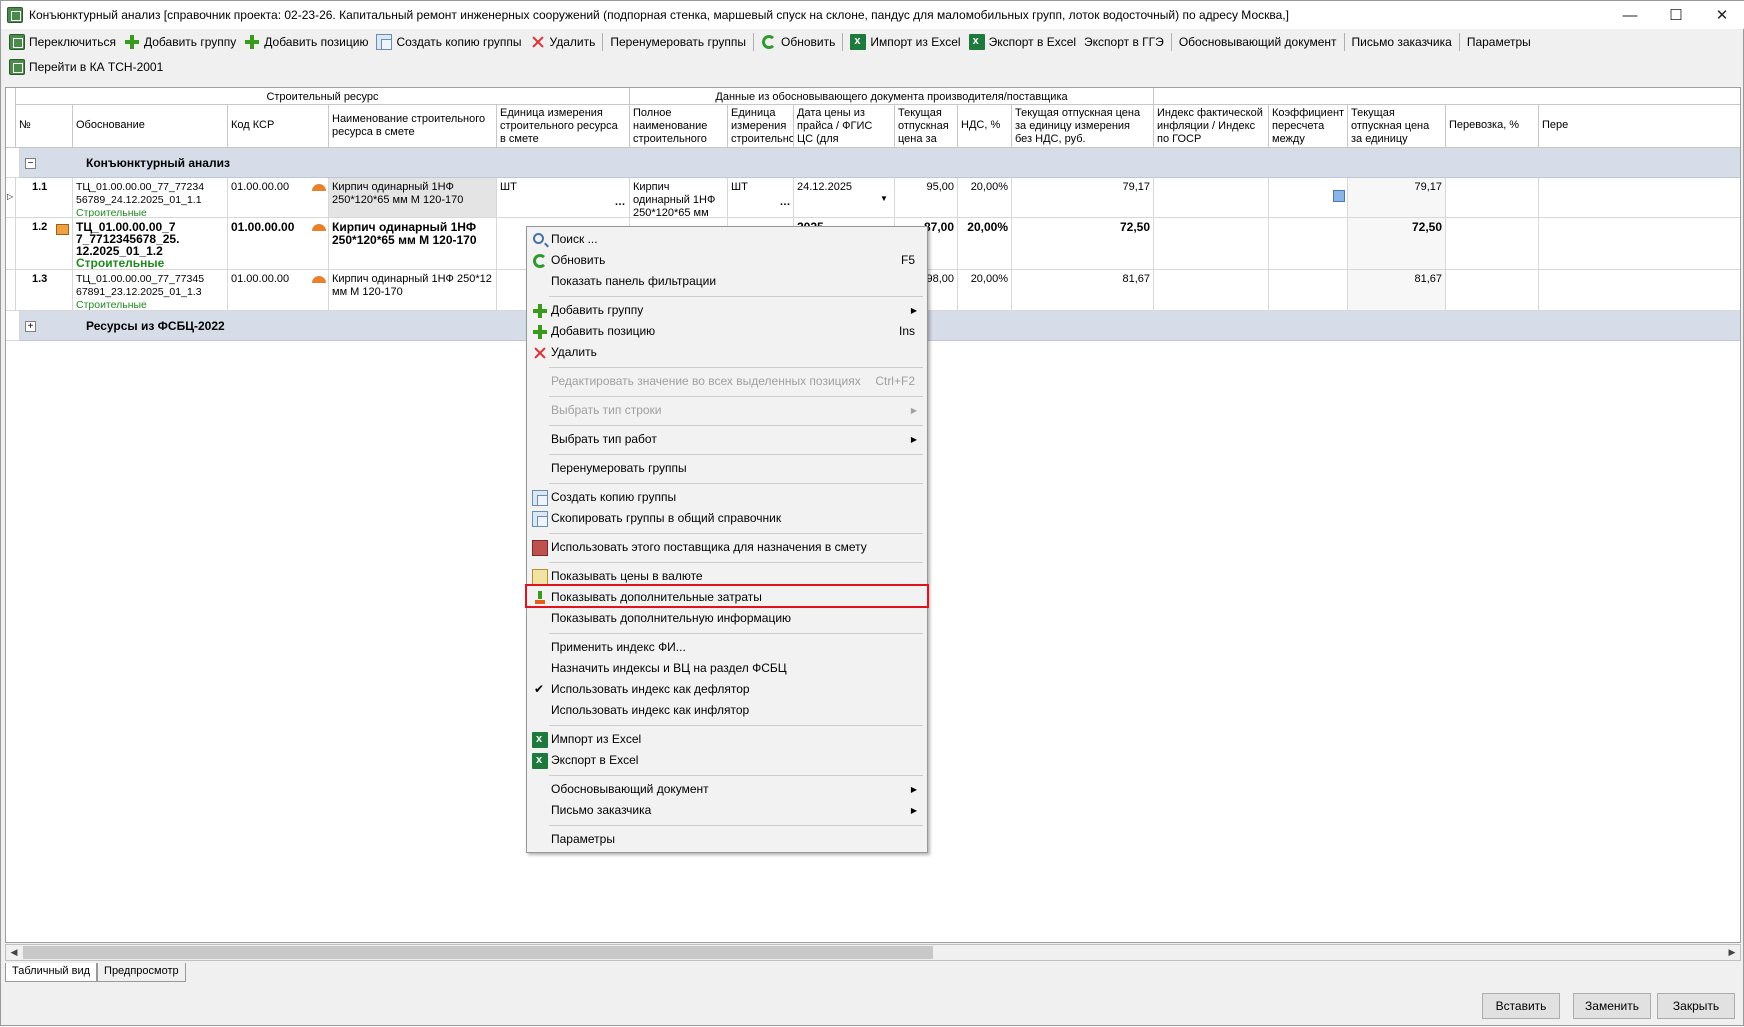  I want to click on scroll-left-icon: ◀, so click(14, 952).